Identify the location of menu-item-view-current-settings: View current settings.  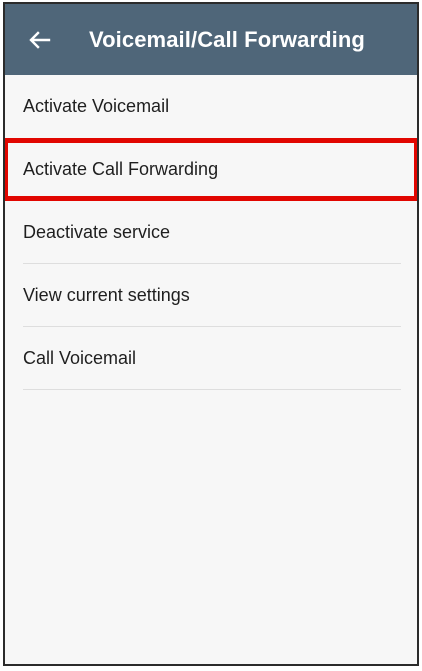
(211, 295).